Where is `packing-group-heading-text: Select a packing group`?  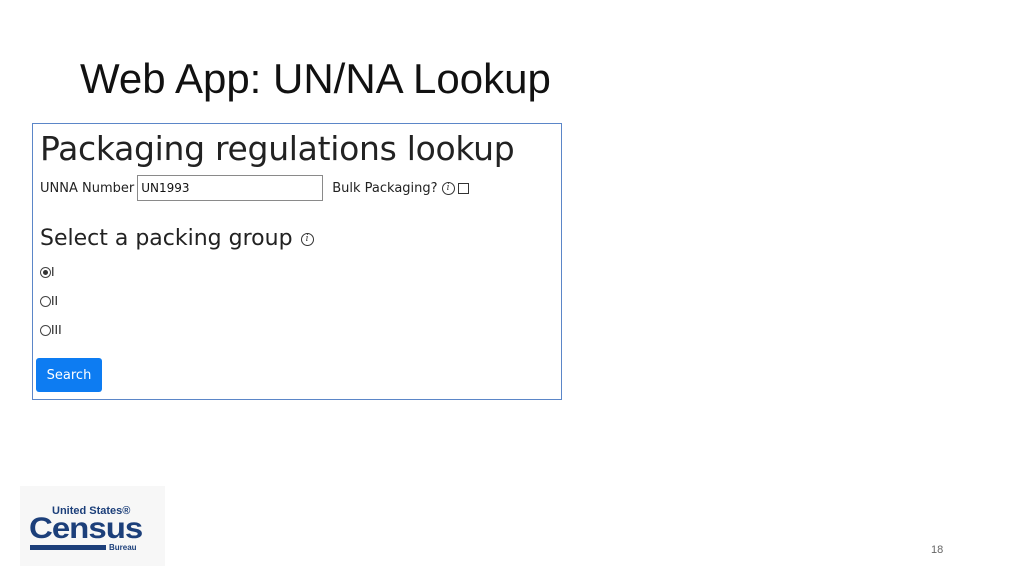 packing-group-heading-text: Select a packing group is located at coordinates (166, 238).